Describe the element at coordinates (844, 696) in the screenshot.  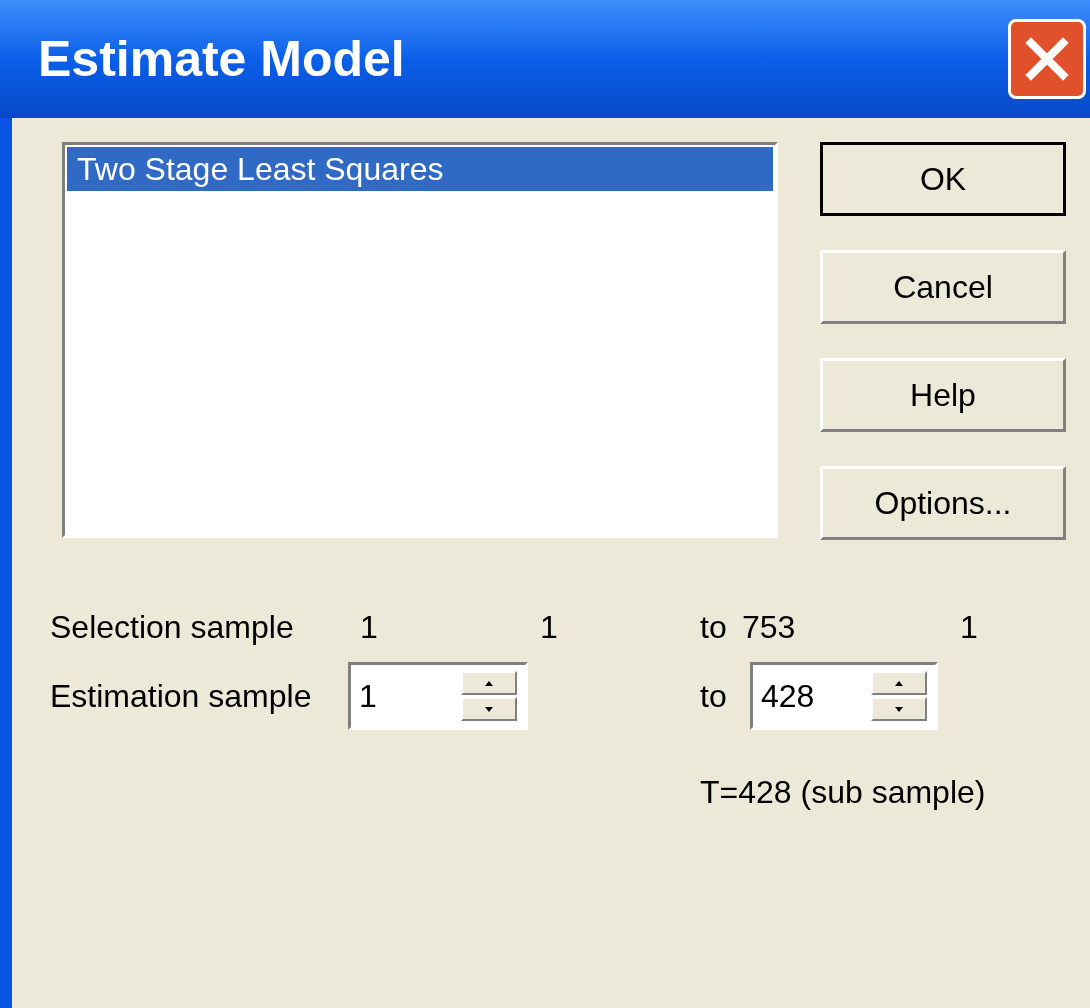
I see `spin-field: 428` at that location.